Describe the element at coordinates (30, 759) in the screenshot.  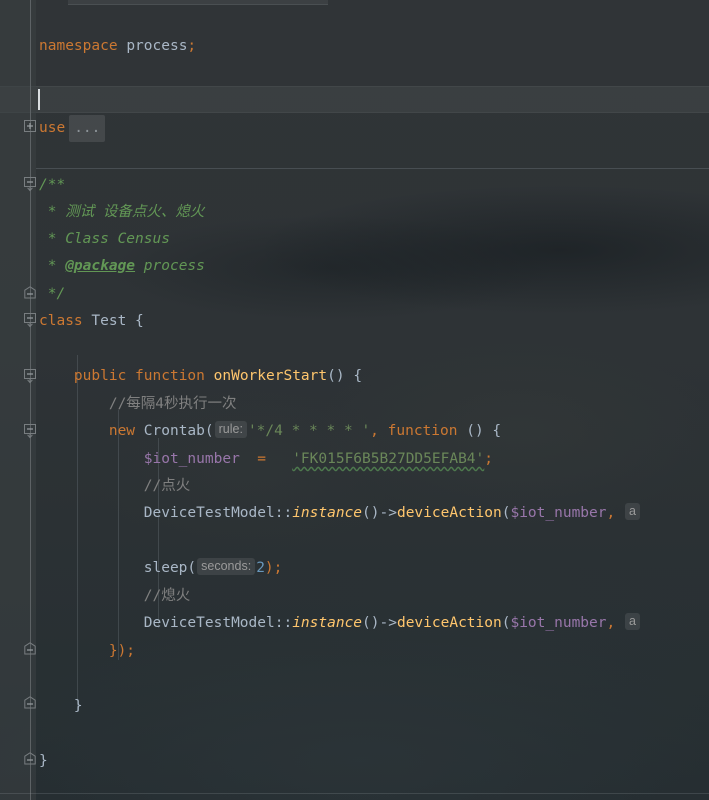
I see `fold-region-end-icon-class` at that location.